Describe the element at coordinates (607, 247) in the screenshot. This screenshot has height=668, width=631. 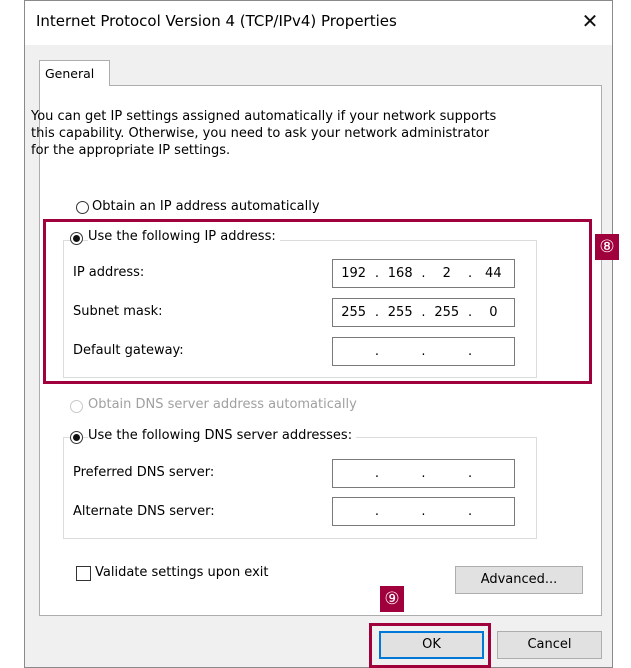
I see `step-8-badge: ⑧` at that location.